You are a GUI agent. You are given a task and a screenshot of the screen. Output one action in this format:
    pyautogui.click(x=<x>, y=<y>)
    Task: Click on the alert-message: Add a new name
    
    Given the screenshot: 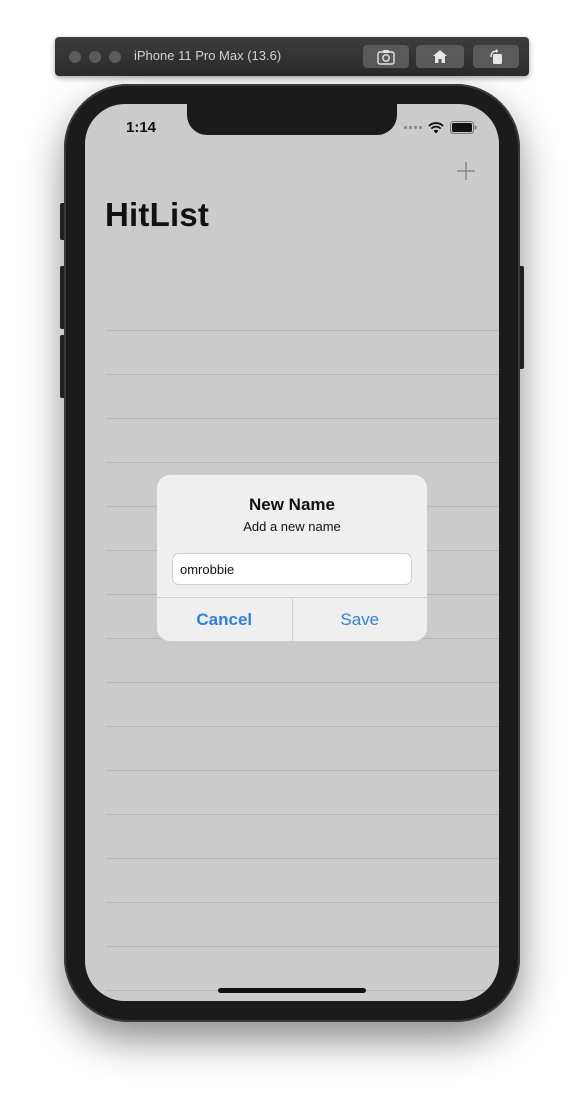 What is the action you would take?
    pyautogui.click(x=292, y=526)
    